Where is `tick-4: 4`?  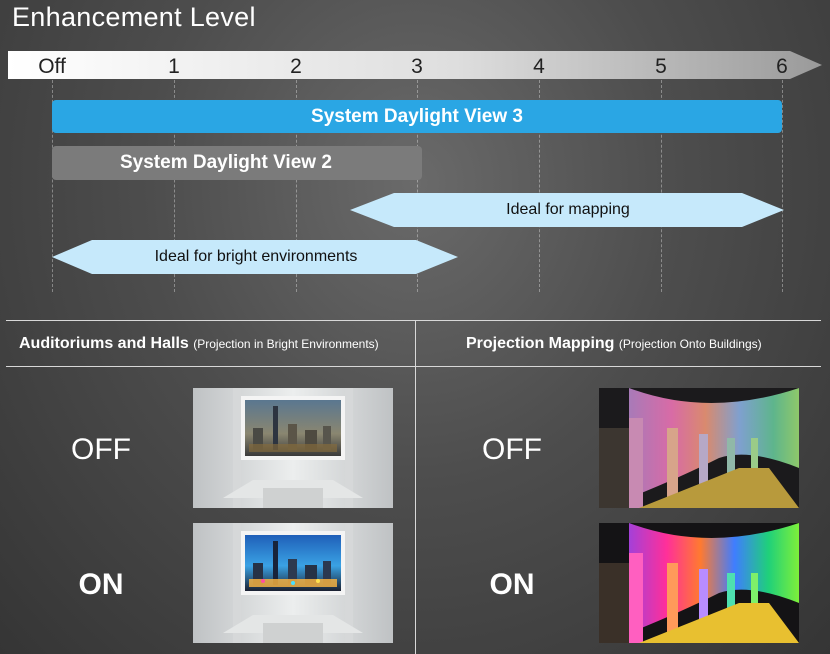
tick-4: 4 is located at coordinates (539, 66).